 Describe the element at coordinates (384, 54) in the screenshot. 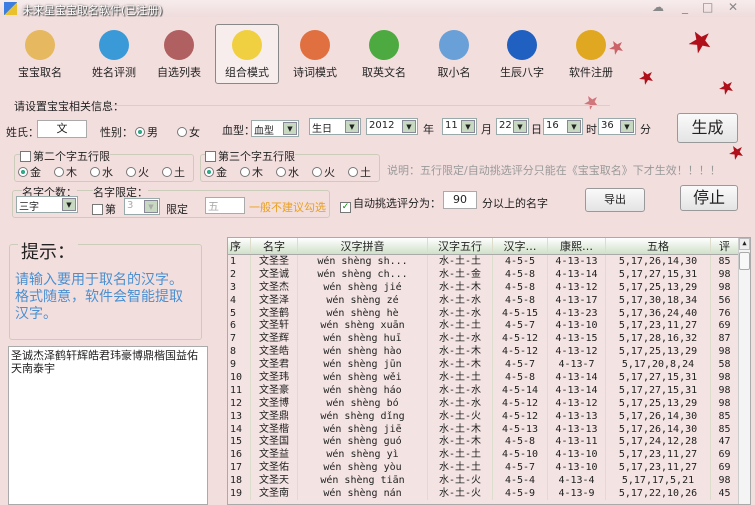

I see `toolbar-button-5: 取英文名` at that location.